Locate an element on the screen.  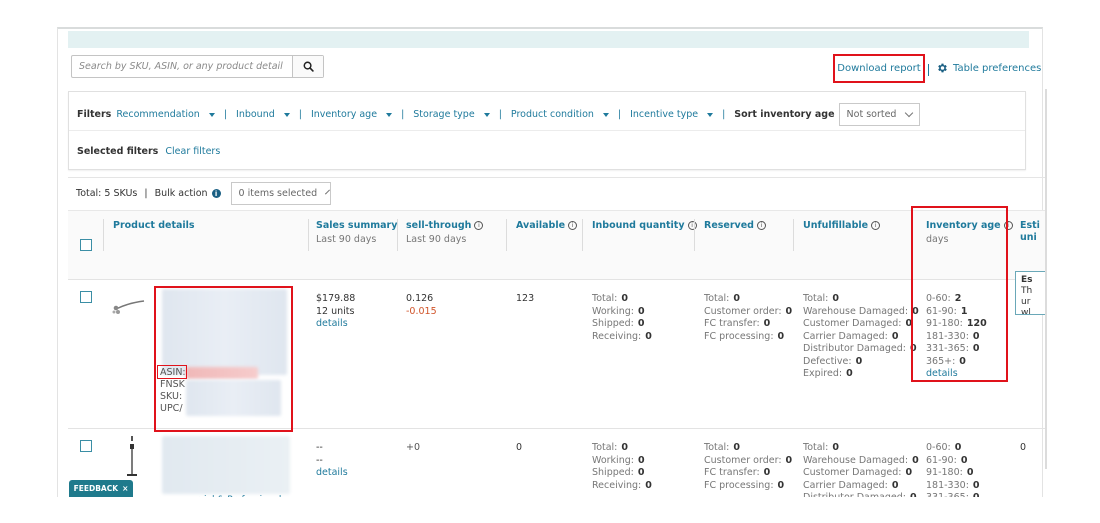
product-identifiers: ASIN: FNSK SKU: UPC/ is located at coordinates (173, 391).